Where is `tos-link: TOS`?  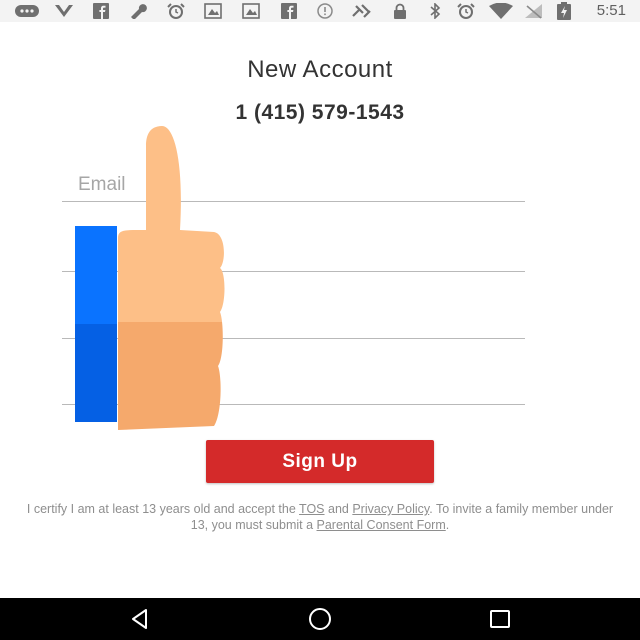
tos-link: TOS is located at coordinates (311, 509).